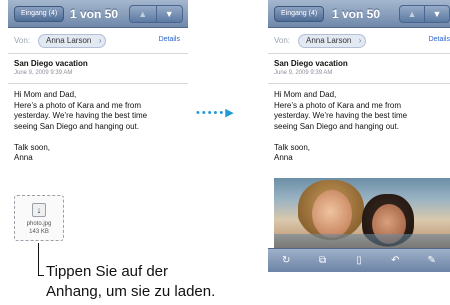  I want to click on bottom-toolbar: ↻ ⧉ ▯ ↶ ✎, so click(359, 260).